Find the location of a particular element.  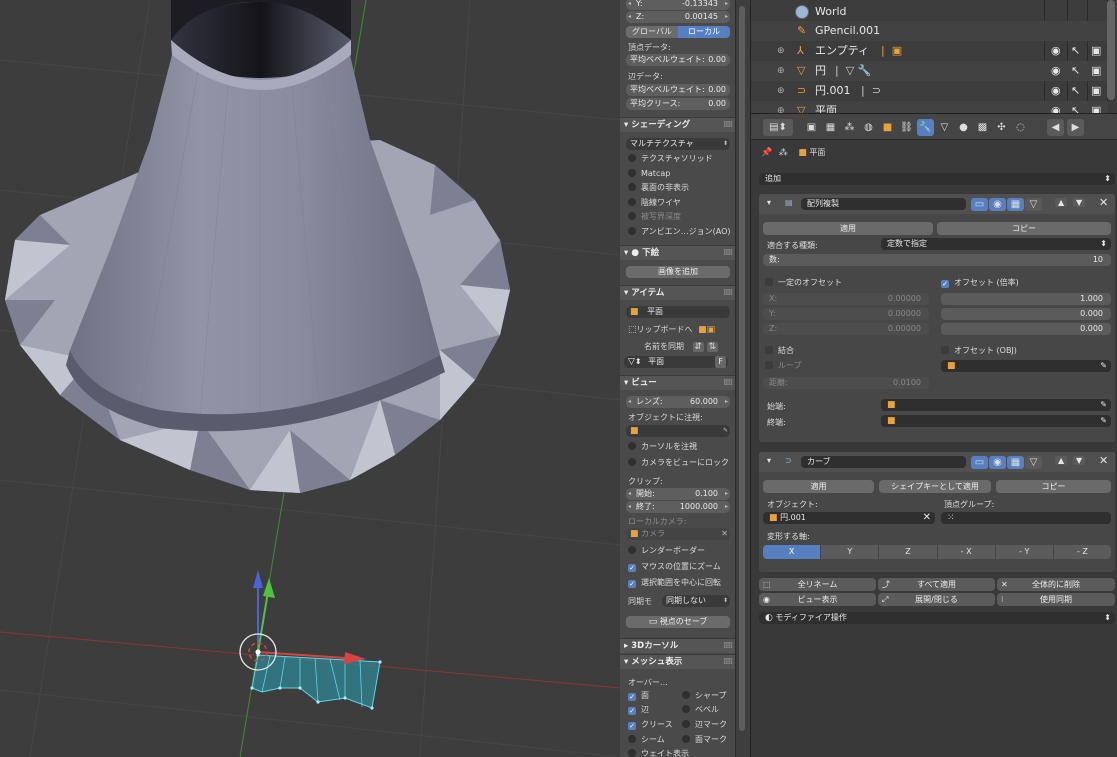

apply-all-button: ⤴ すべて適用 is located at coordinates (936, 584).